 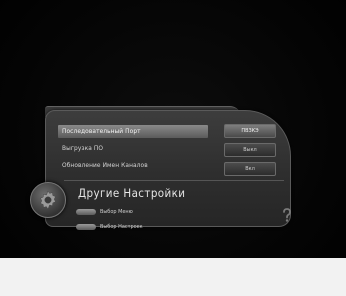 What do you see at coordinates (173, 277) in the screenshot?
I see `bottom-band` at bounding box center [173, 277].